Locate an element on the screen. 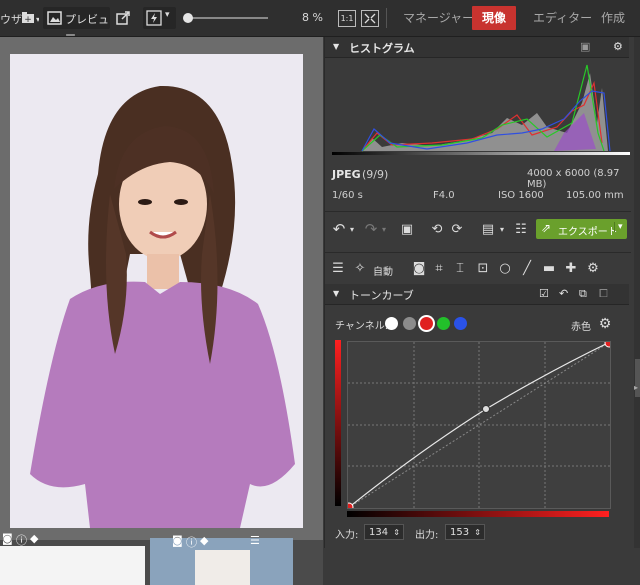  tone-curve-title: トーンカーブ is located at coordinates (381, 295).